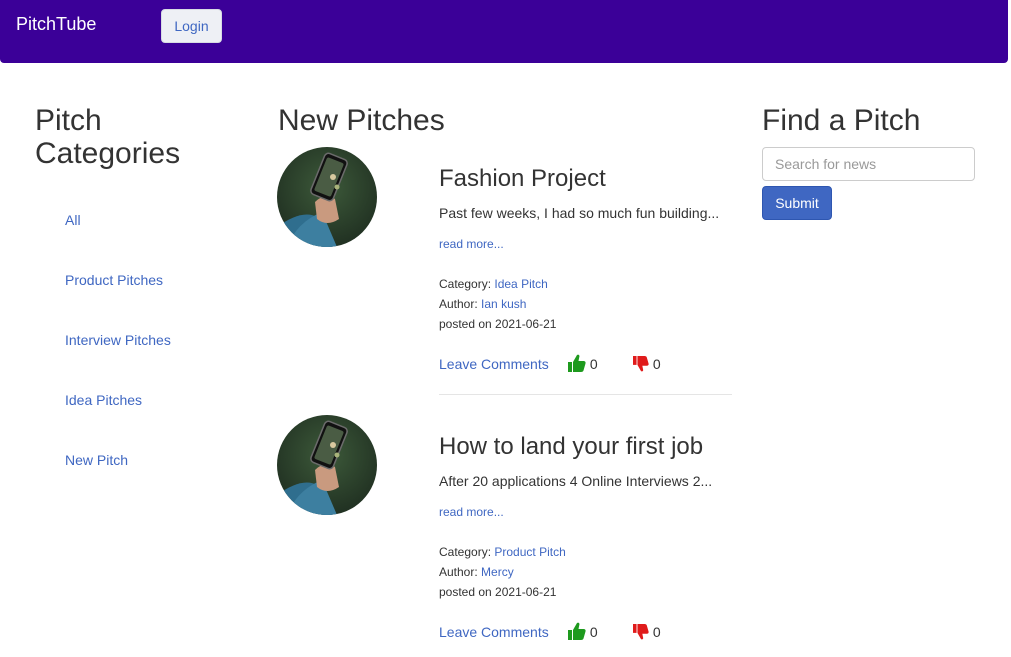 The image size is (1011, 657). What do you see at coordinates (191, 26) in the screenshot?
I see `login-button: Login` at bounding box center [191, 26].